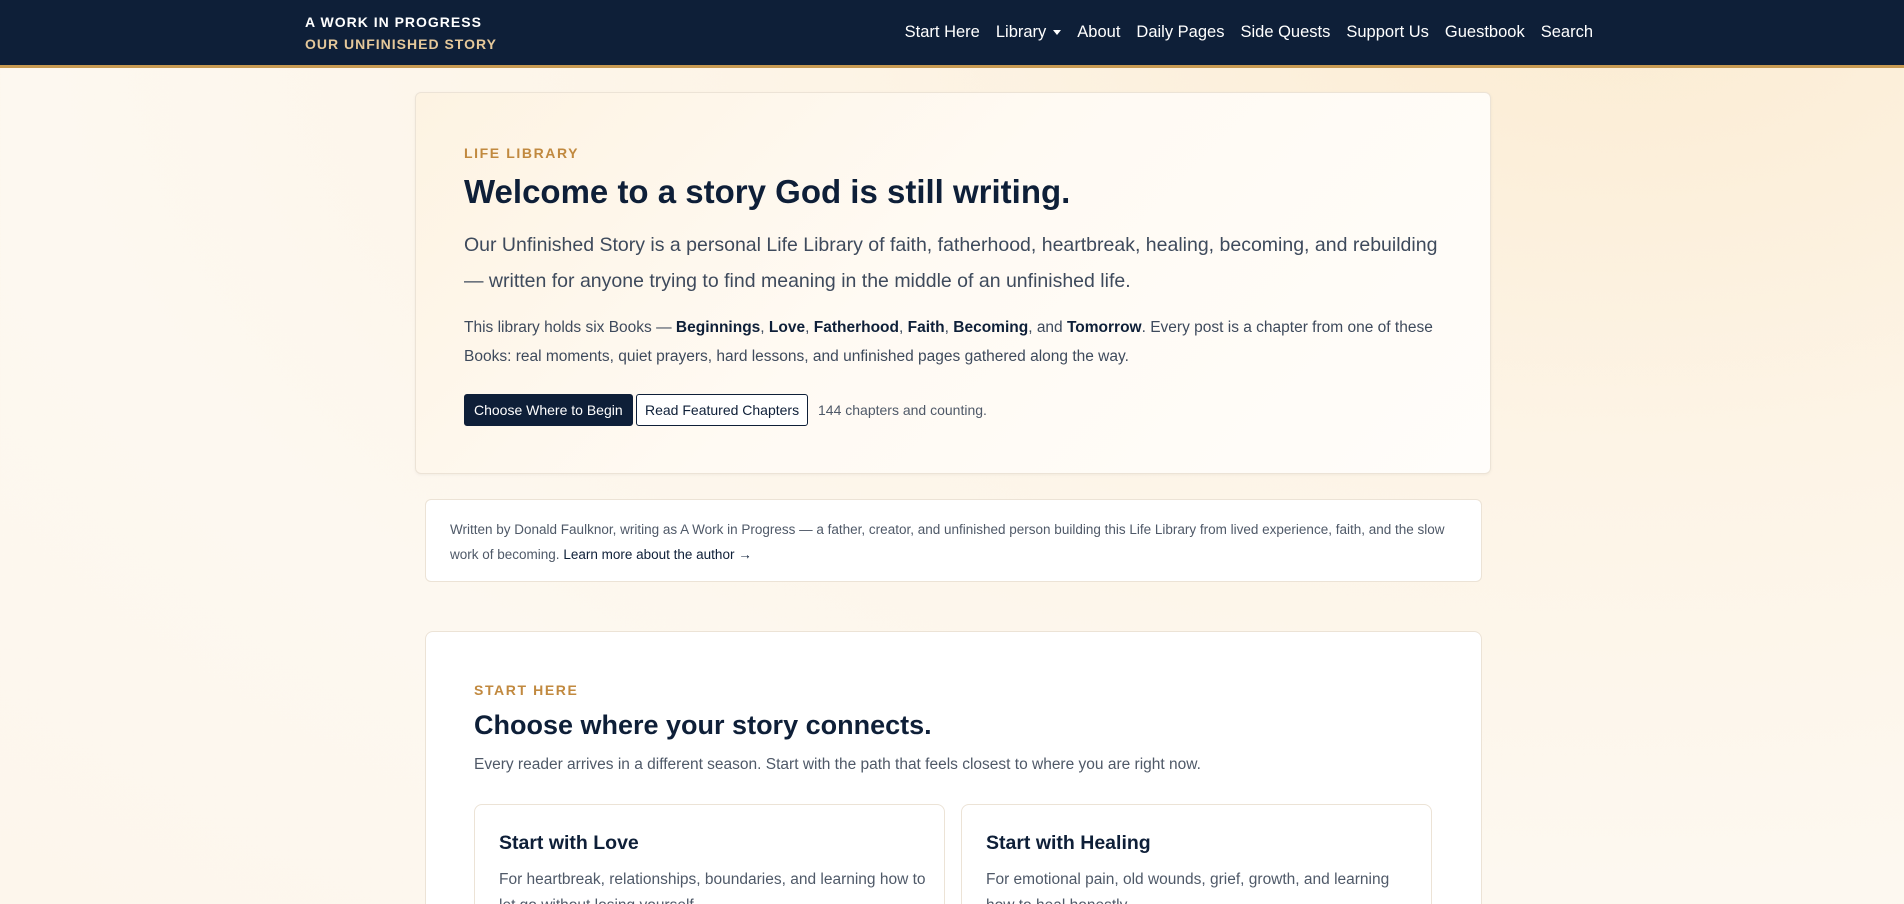  What do you see at coordinates (1104, 327) in the screenshot?
I see `book-name: Tomorrow` at bounding box center [1104, 327].